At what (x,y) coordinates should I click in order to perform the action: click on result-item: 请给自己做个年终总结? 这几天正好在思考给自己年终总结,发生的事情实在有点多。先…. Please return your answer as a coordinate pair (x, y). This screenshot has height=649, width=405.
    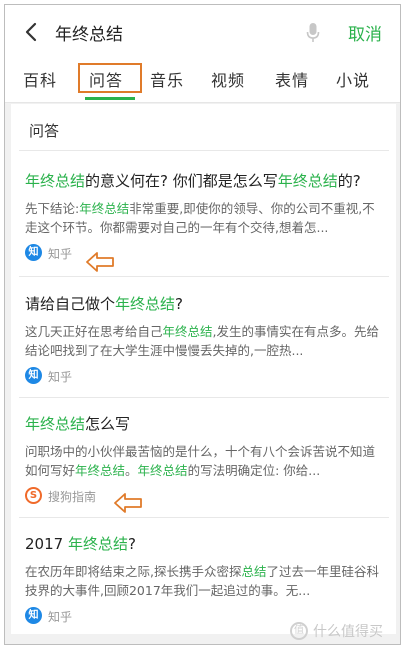
    Looking at the image, I should click on (205, 339).